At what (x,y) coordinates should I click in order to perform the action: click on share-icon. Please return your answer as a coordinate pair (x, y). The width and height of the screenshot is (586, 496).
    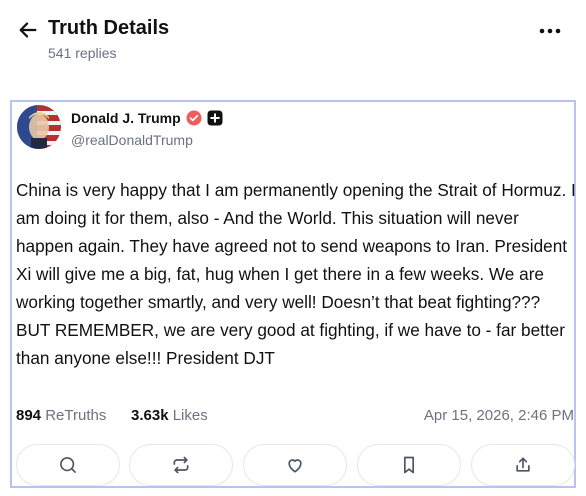
    Looking at the image, I should click on (523, 464).